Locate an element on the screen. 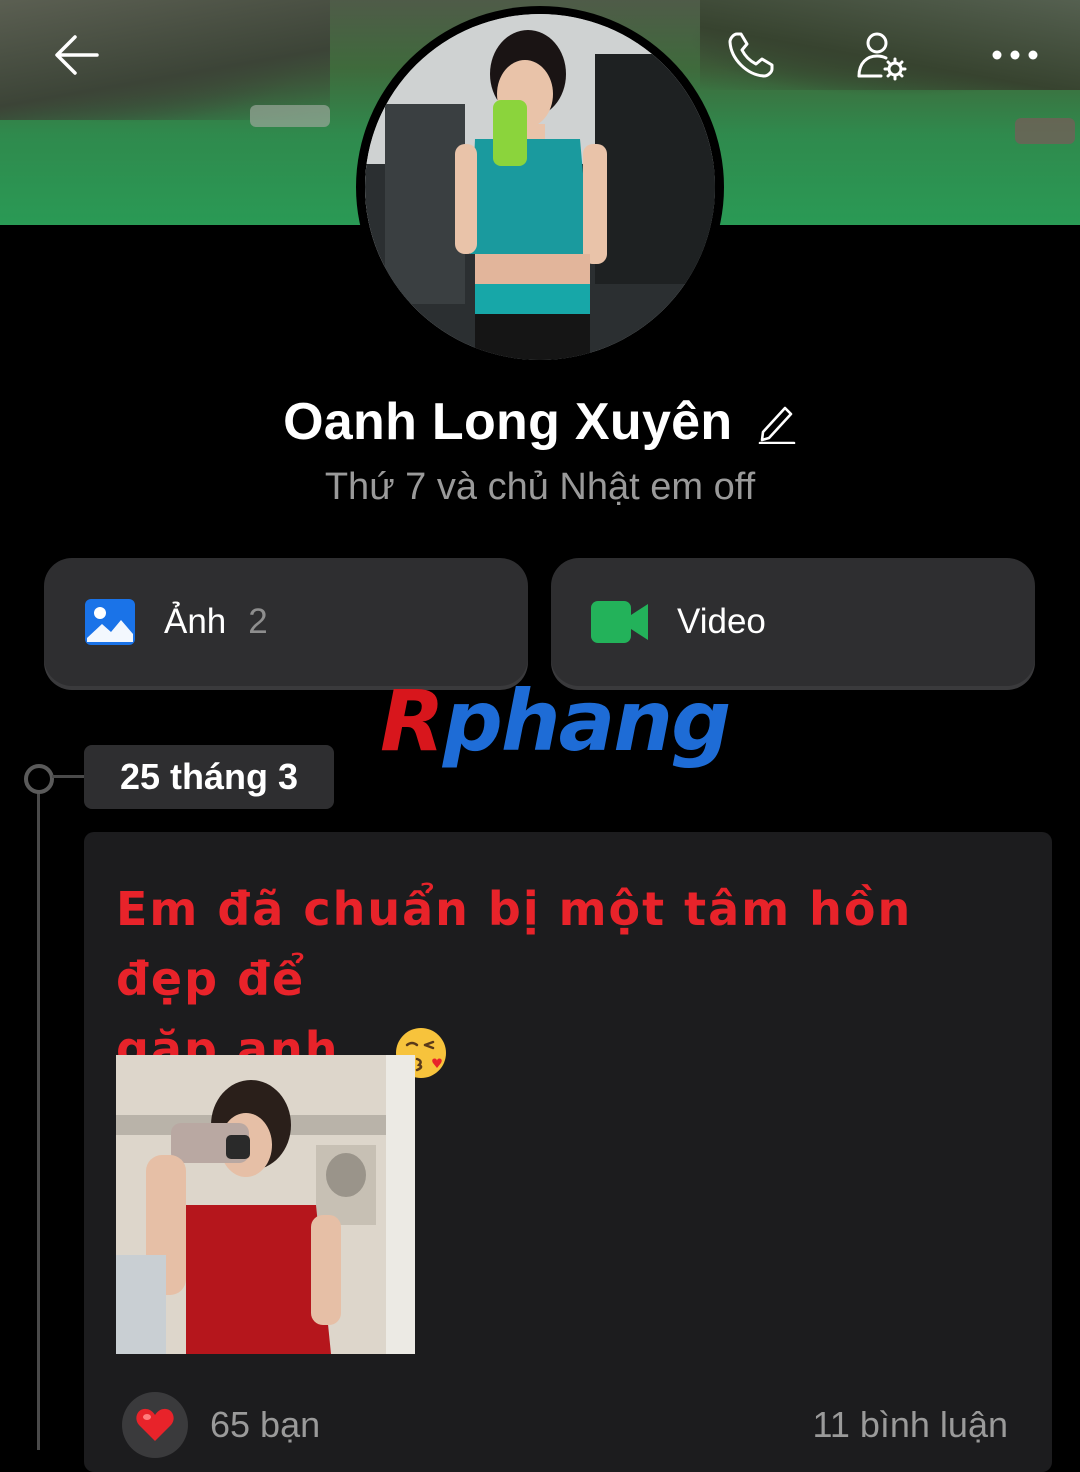  post-photo is located at coordinates (265, 1204).